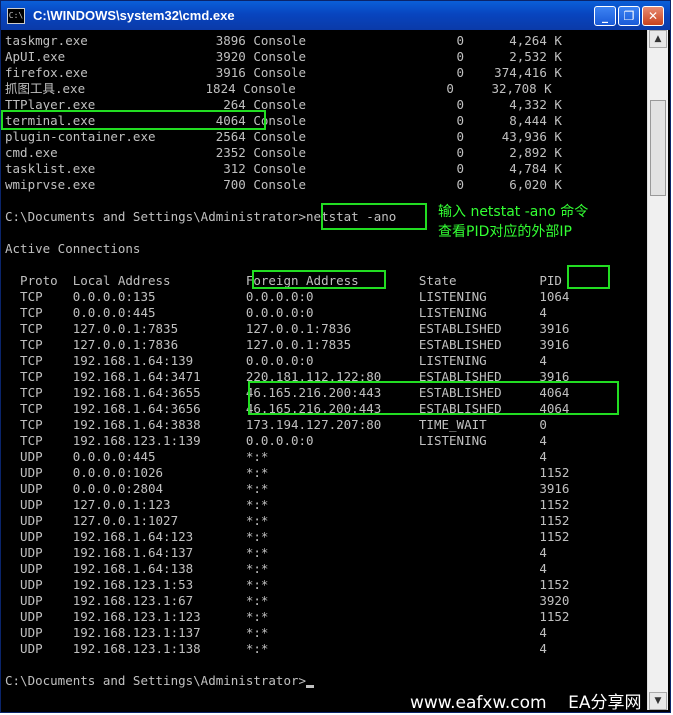 The width and height of the screenshot is (673, 715). I want to click on console-line: UDP 192.168.1.64:138 *:* 4, so click(276, 568).